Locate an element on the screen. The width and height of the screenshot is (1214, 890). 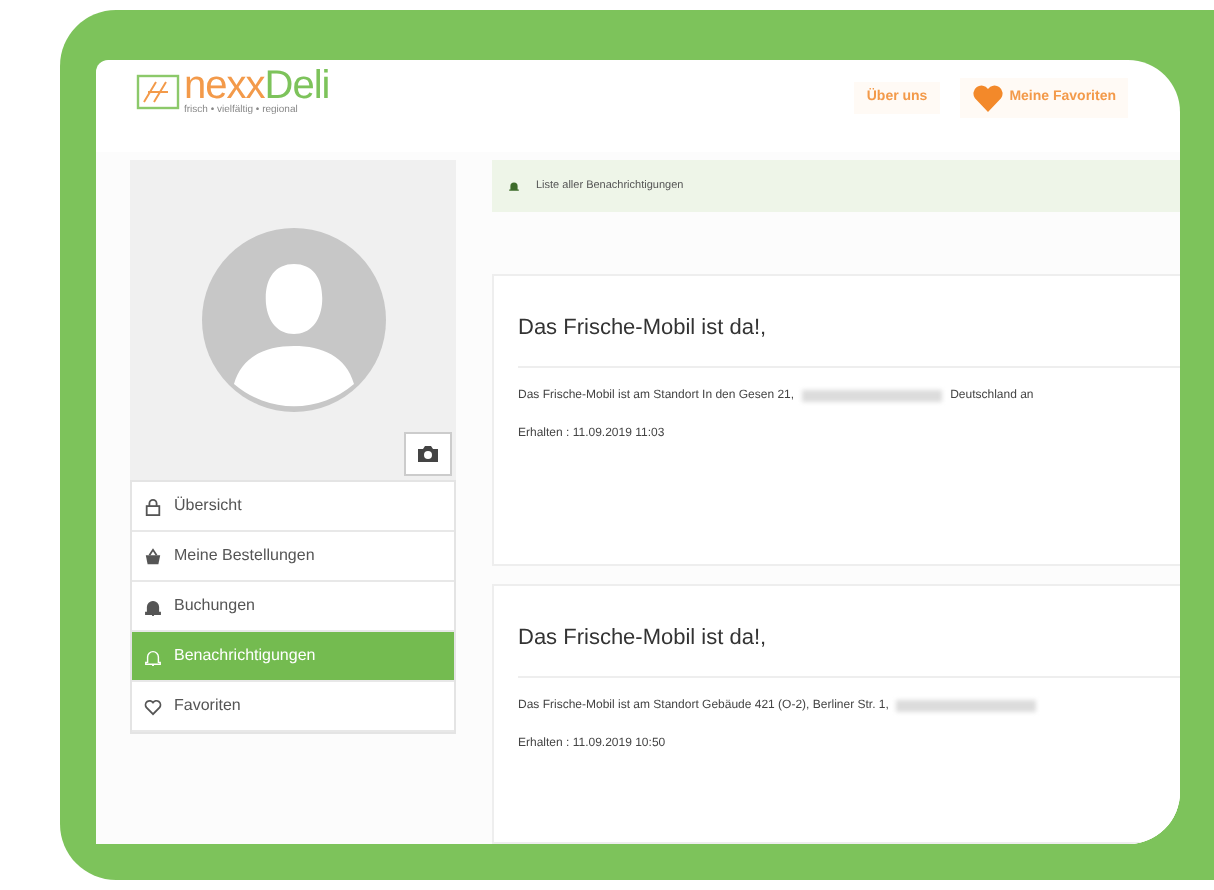
camera-button is located at coordinates (428, 454).